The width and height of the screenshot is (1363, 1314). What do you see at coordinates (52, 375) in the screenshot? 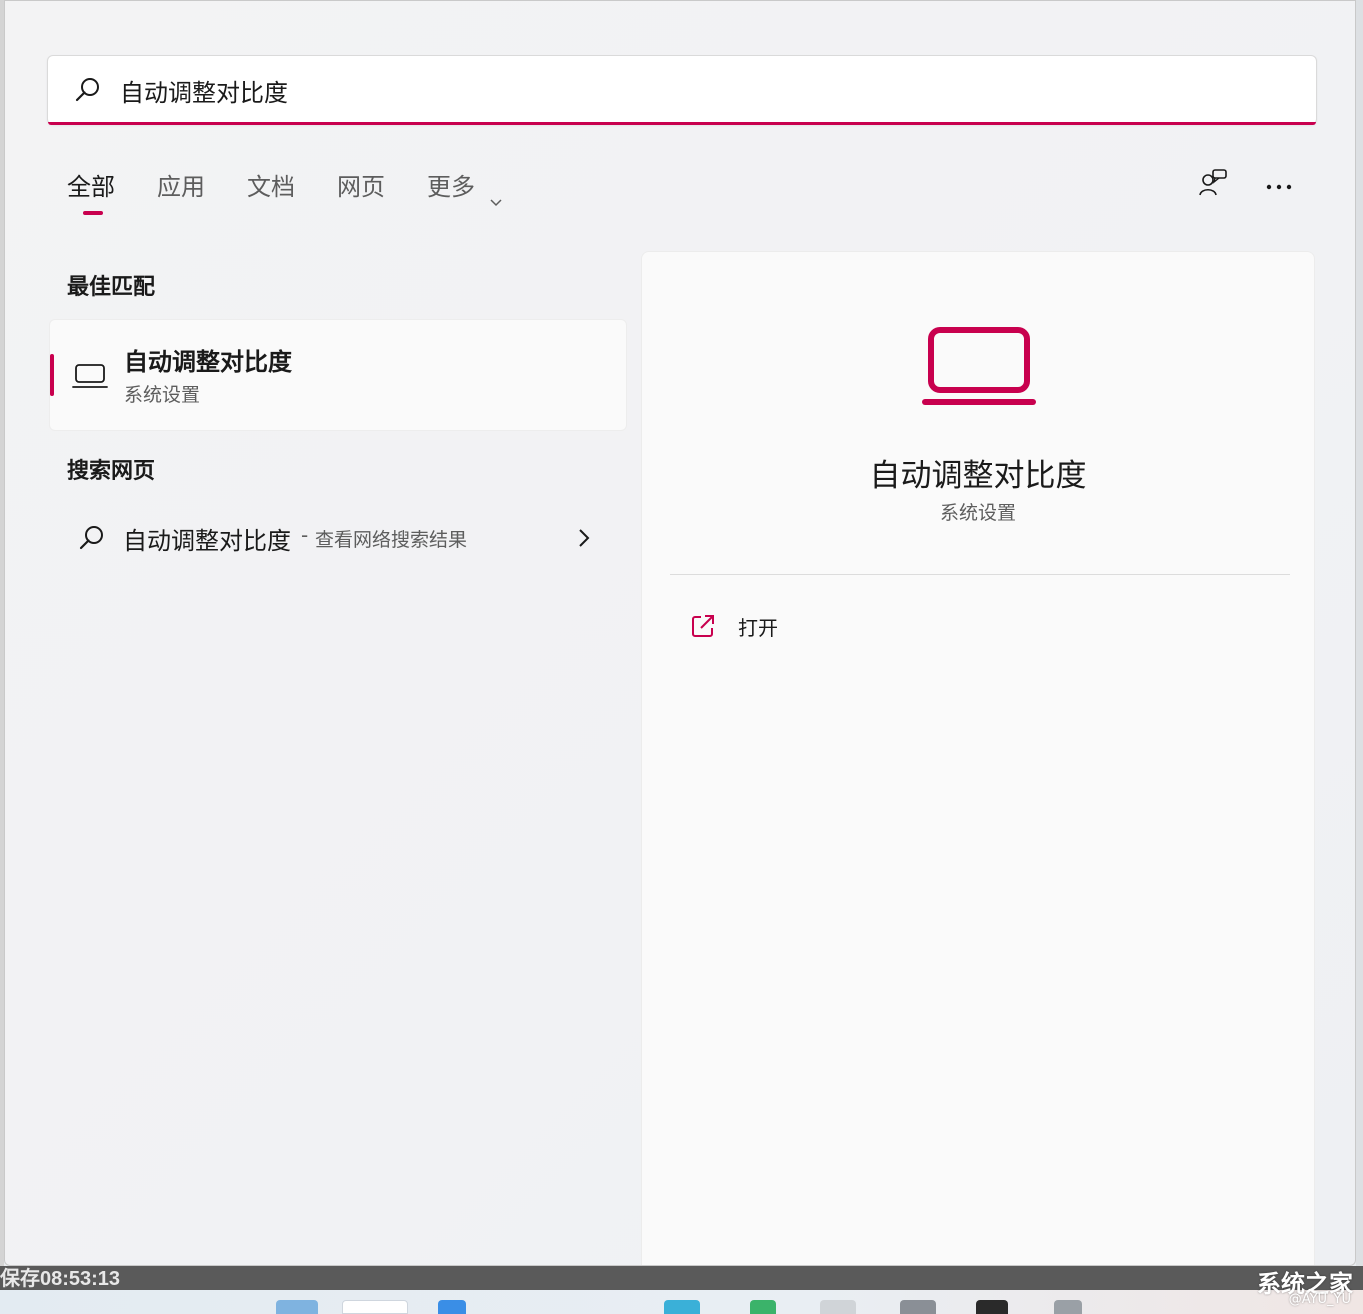
I see `selection-indicator` at bounding box center [52, 375].